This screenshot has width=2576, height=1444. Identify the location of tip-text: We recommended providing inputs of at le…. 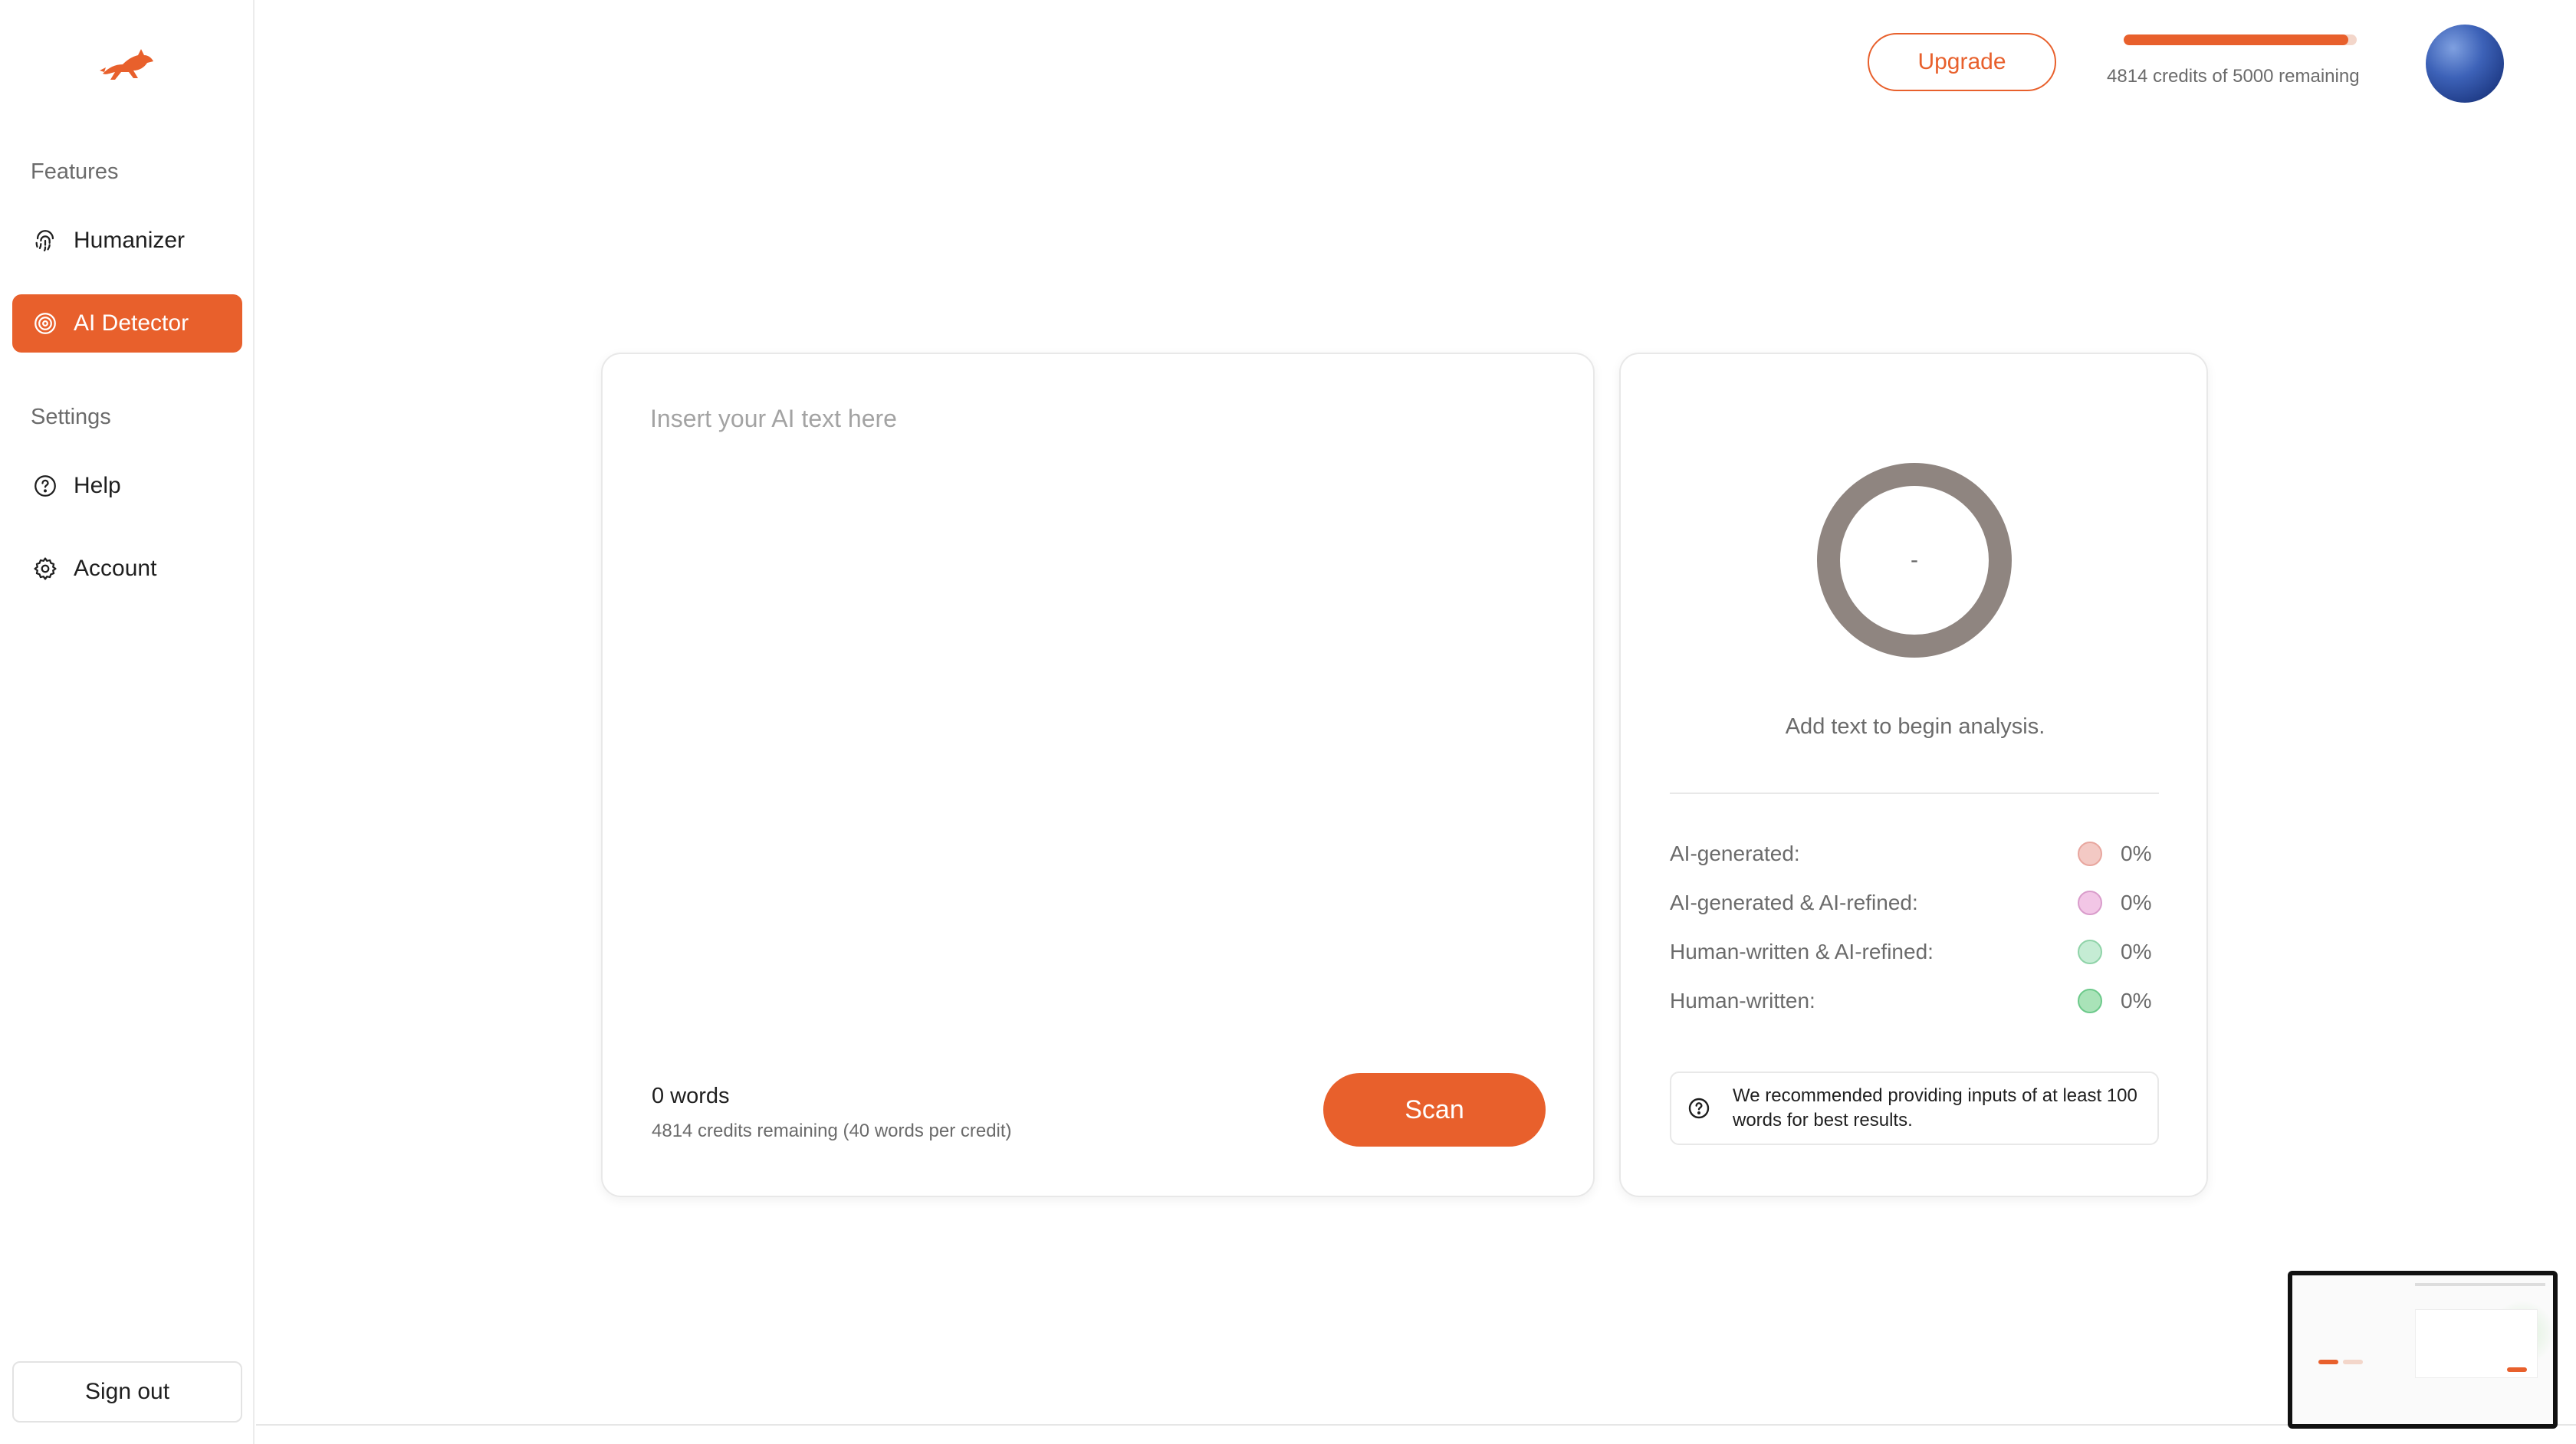
(1935, 1108).